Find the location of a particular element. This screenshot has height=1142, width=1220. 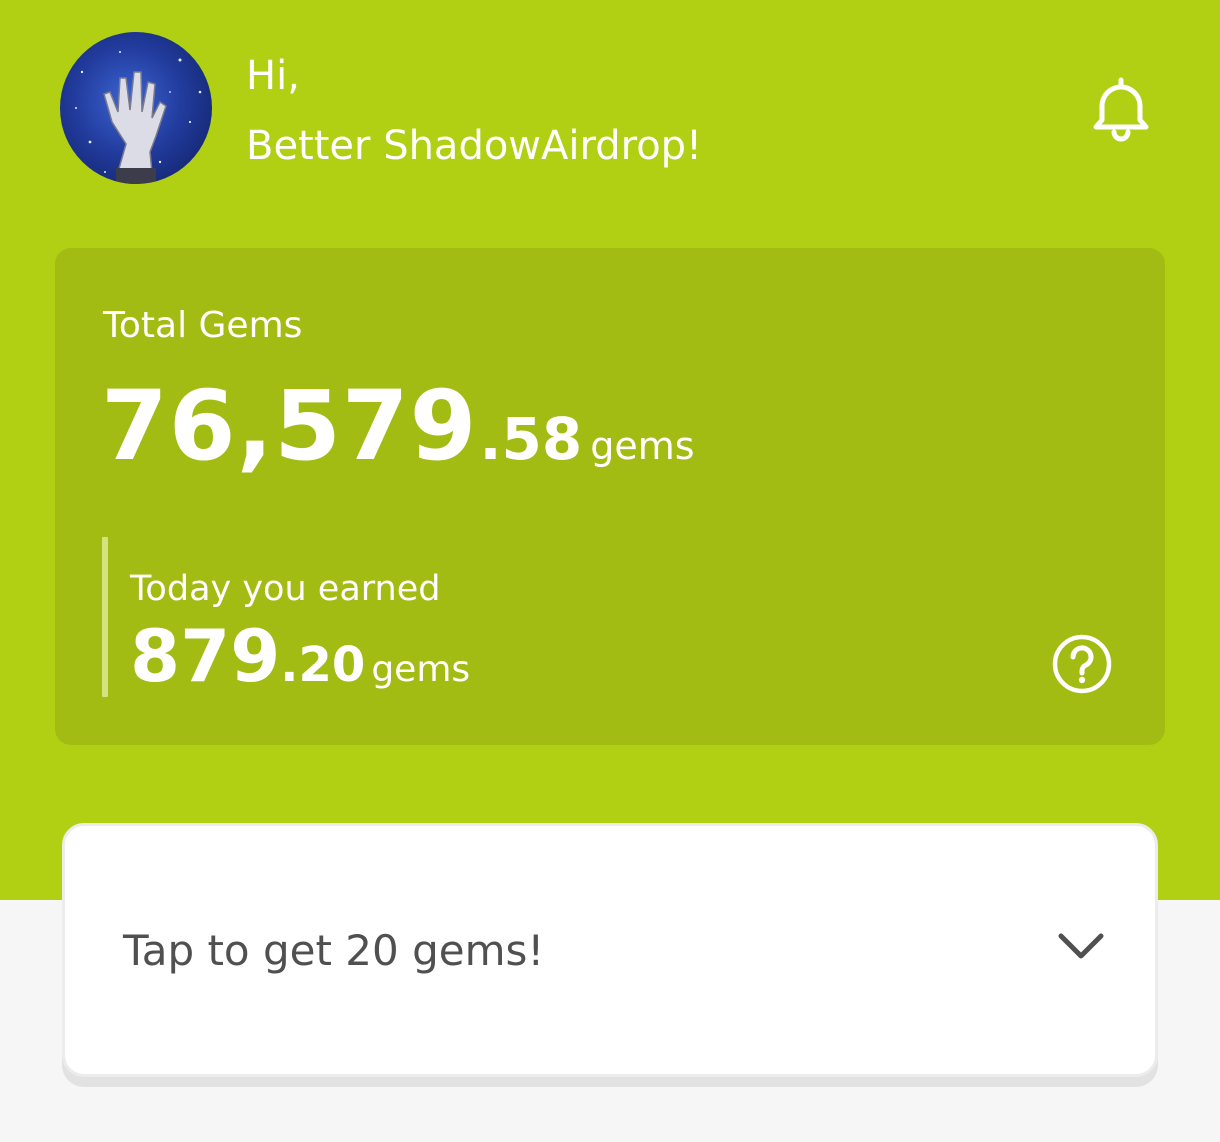

today-earned-integer: 879 is located at coordinates (205, 656).